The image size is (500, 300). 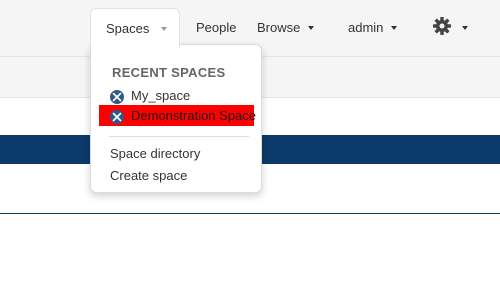 What do you see at coordinates (194, 115) in the screenshot?
I see `recent-space-label: Demonstration Space` at bounding box center [194, 115].